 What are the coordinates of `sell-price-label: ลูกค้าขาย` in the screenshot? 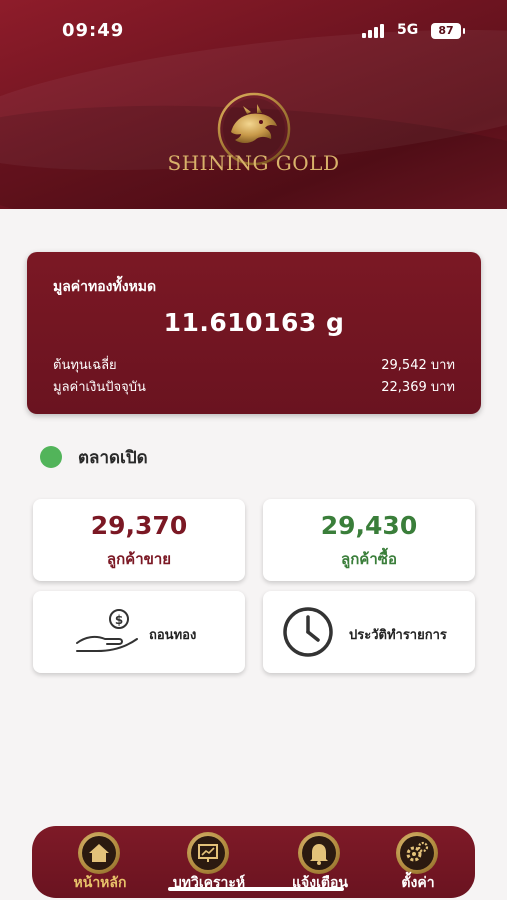 It's located at (139, 559).